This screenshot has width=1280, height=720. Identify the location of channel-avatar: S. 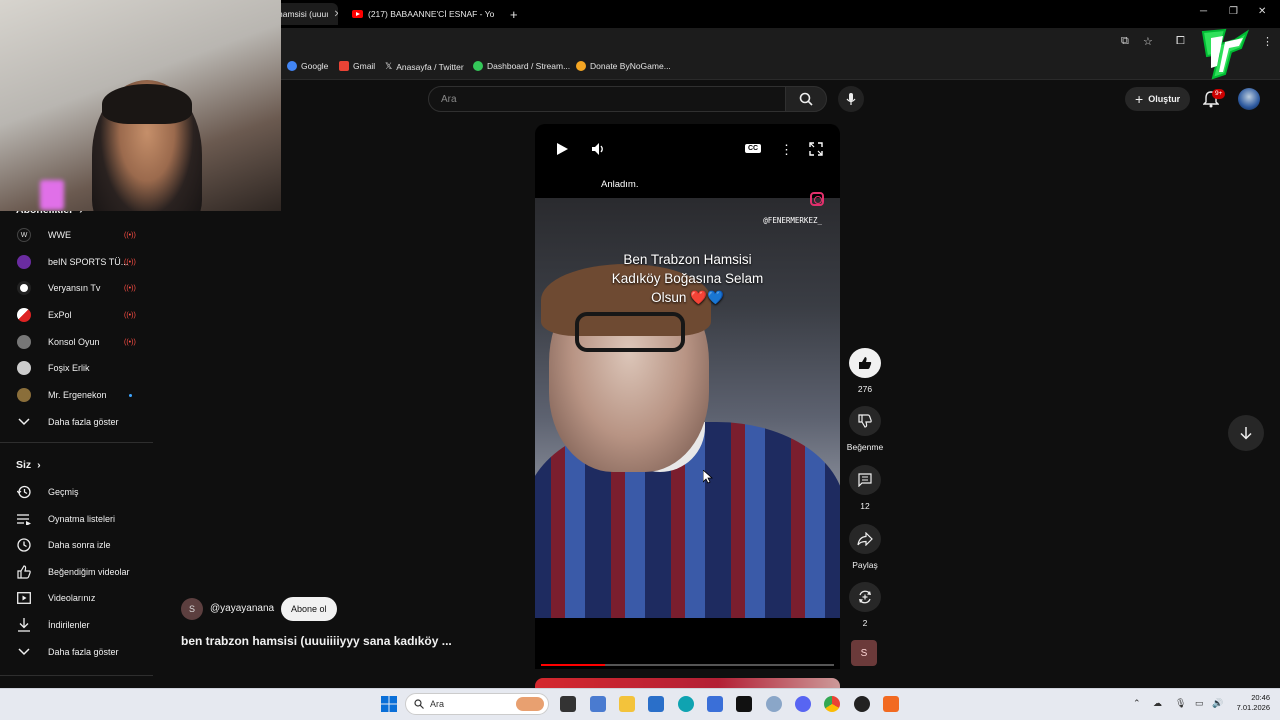
(192, 609).